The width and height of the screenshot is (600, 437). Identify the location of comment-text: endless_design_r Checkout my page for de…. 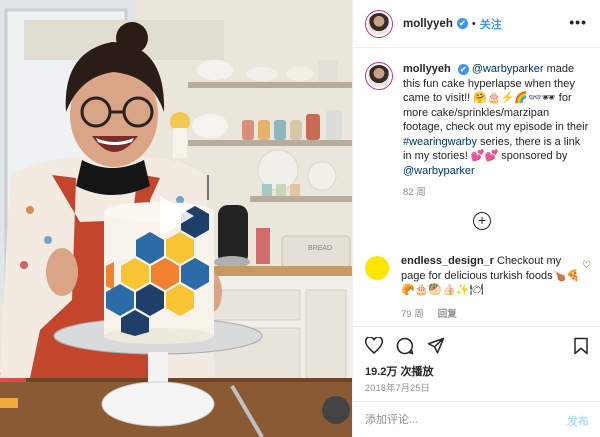
(491, 276).